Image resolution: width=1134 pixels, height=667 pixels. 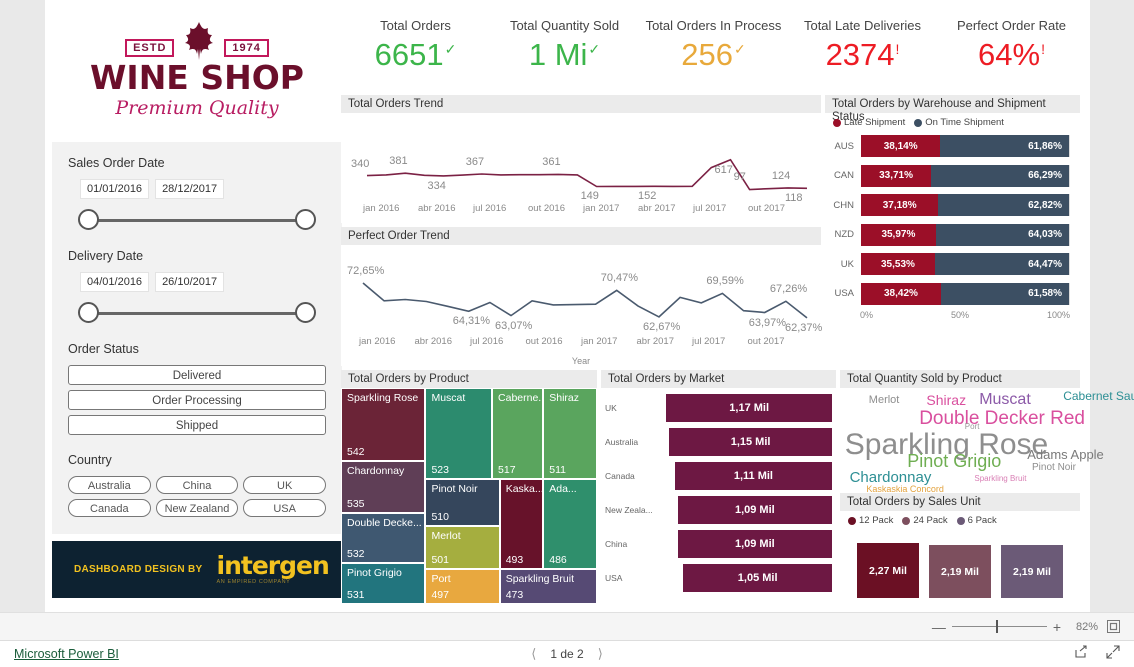 I want to click on wordcloud-word: Double Decker Red, so click(x=1002, y=419).